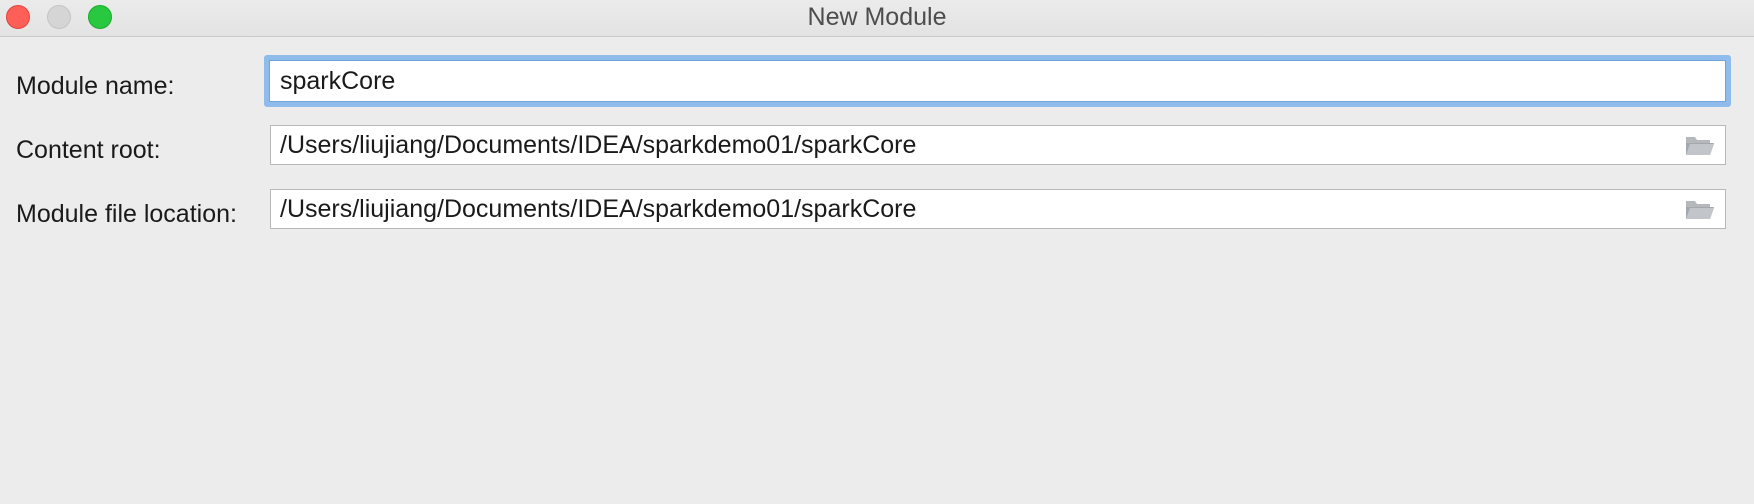  I want to click on module-name-value: sparkCore, so click(338, 81).